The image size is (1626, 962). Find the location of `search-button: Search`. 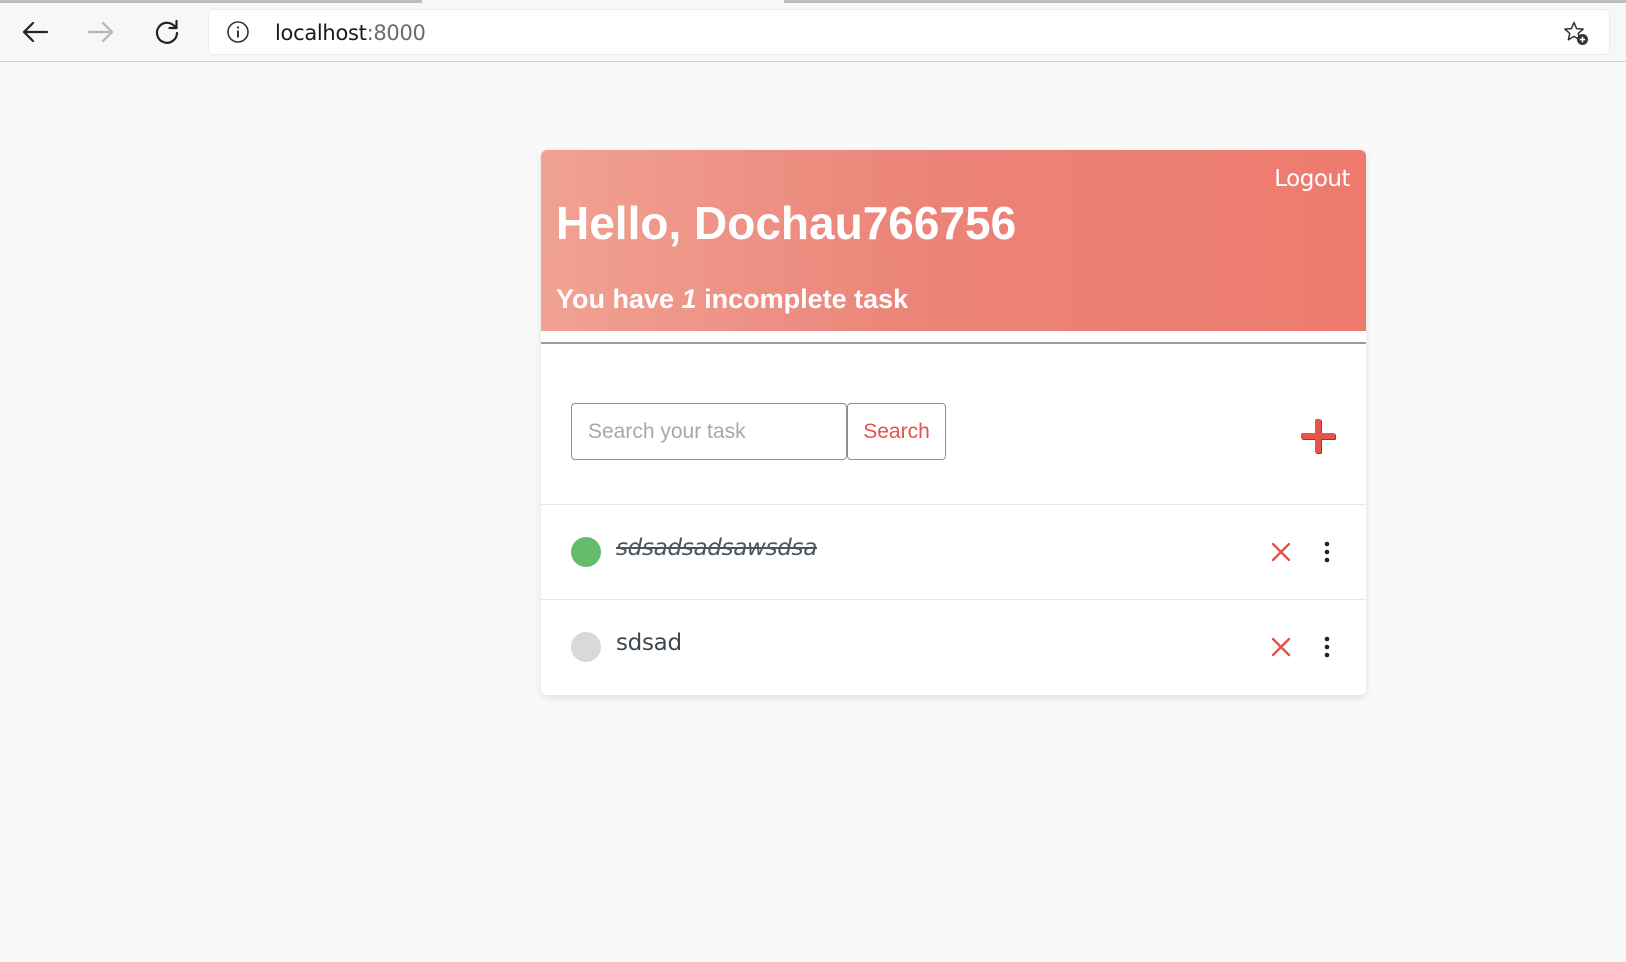

search-button: Search is located at coordinates (896, 431).